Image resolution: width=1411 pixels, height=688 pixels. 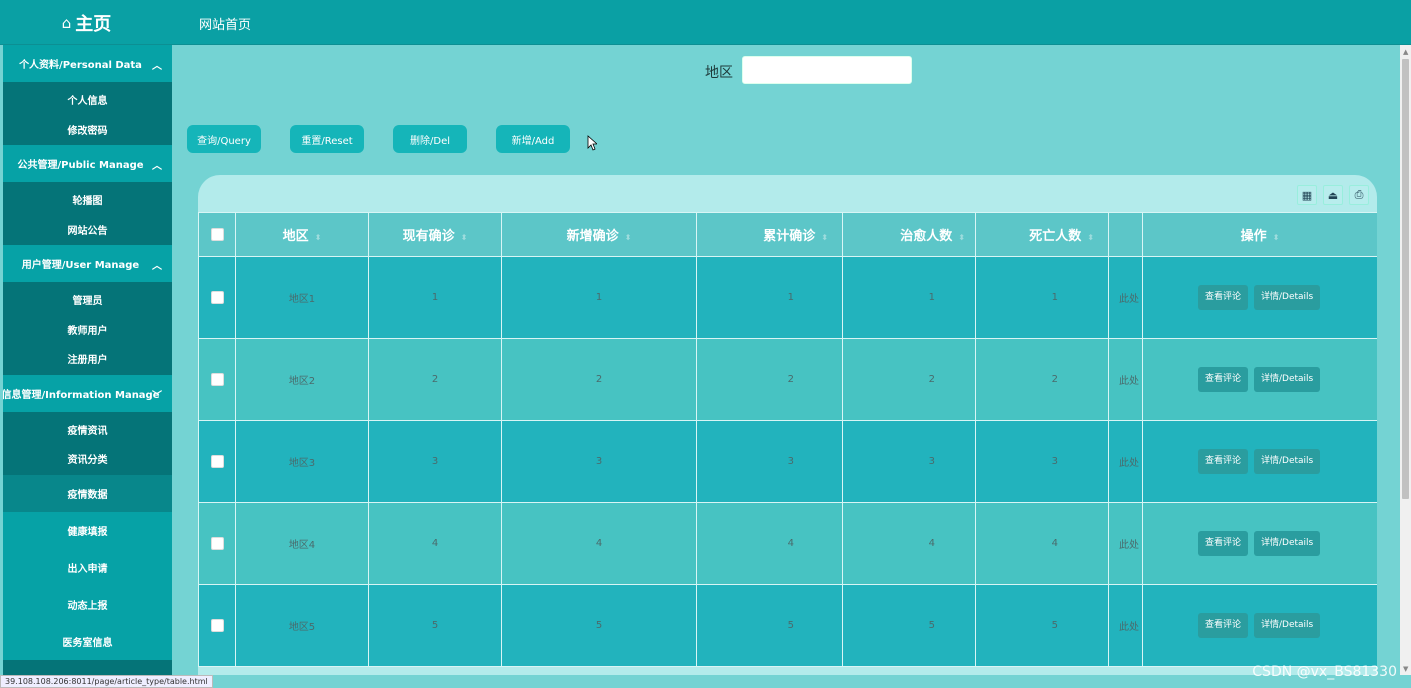 What do you see at coordinates (87, 130) in the screenshot?
I see `sidebar-item-change-password: 修改密码` at bounding box center [87, 130].